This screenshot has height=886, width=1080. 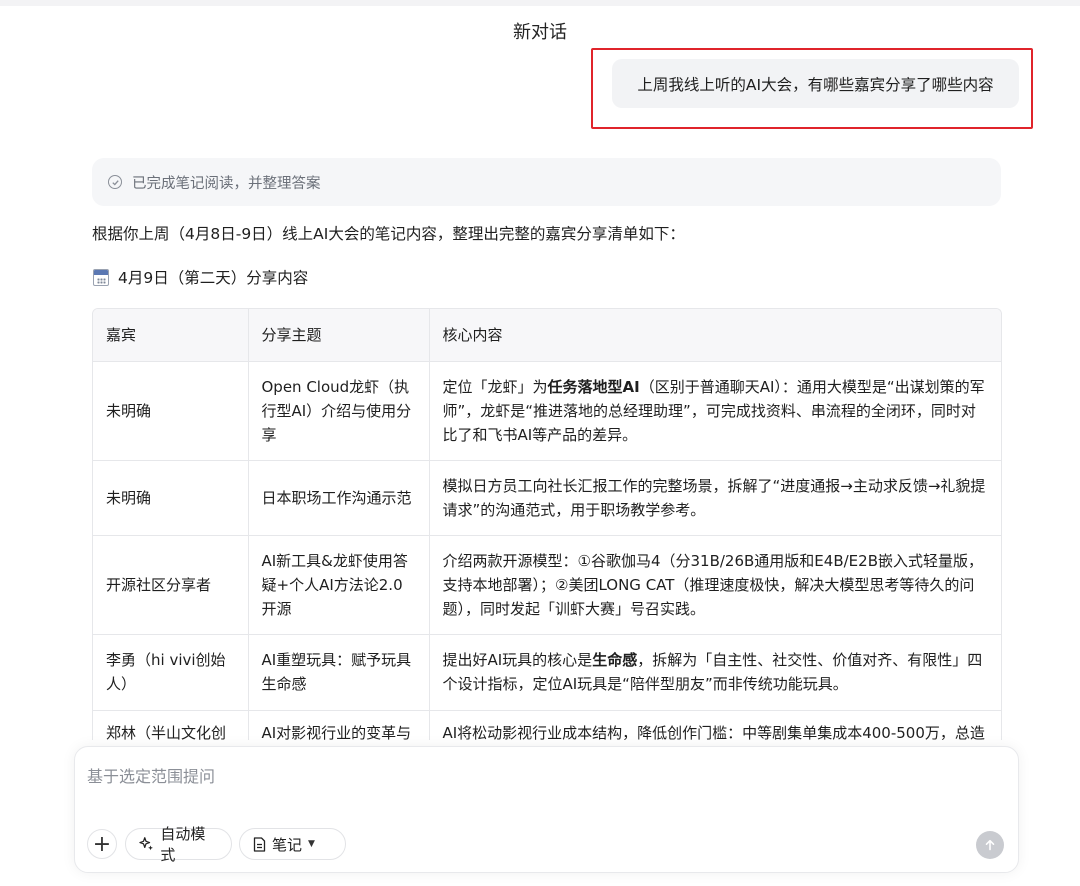 What do you see at coordinates (339, 585) in the screenshot?
I see `topic-cell: AI新工具&龙虾使用答疑+个人AI方法论2.0开源` at bounding box center [339, 585].